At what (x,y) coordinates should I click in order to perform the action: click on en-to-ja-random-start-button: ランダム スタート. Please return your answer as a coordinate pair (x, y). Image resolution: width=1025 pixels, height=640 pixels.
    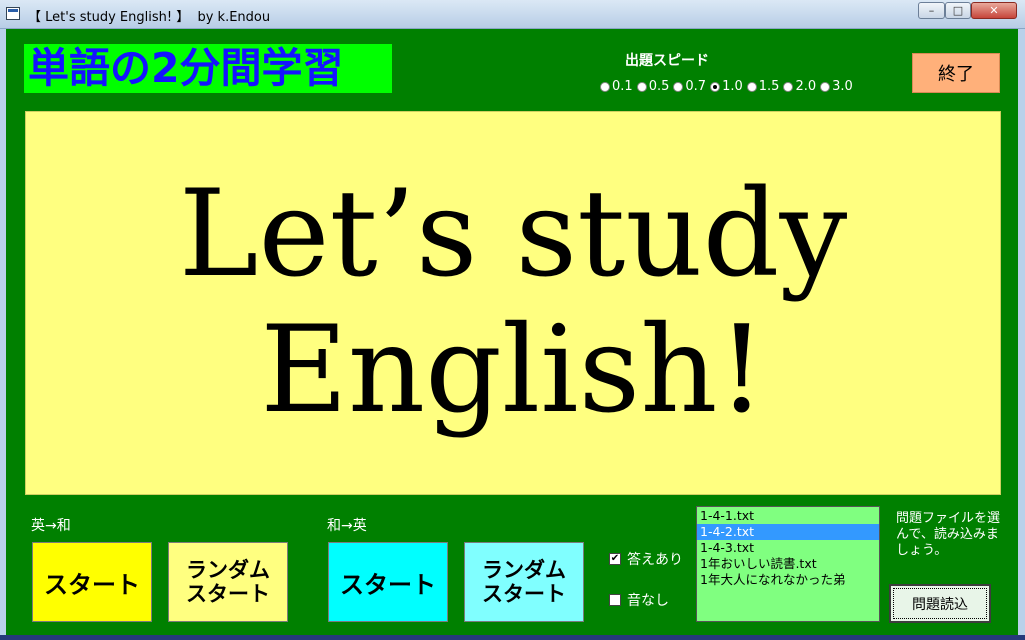
    Looking at the image, I should click on (228, 582).